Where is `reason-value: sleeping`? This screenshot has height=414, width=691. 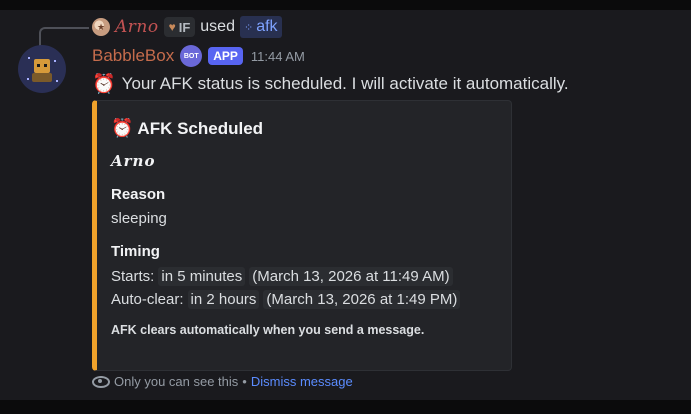
reason-value: sleeping is located at coordinates (139, 218).